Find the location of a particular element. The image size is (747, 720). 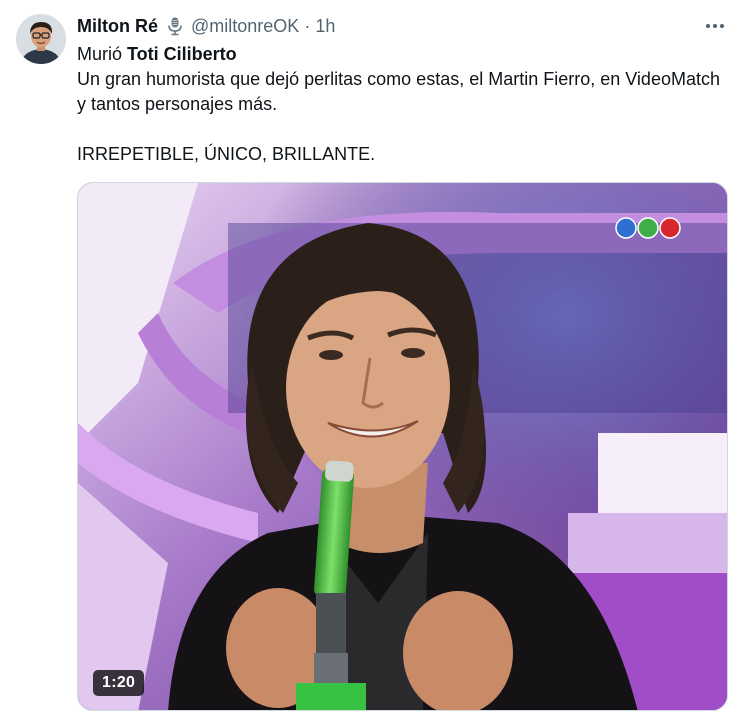

tweet-line-3: IRREPETIBLE, ÚNICO, BRILLANTE. is located at coordinates (226, 154).